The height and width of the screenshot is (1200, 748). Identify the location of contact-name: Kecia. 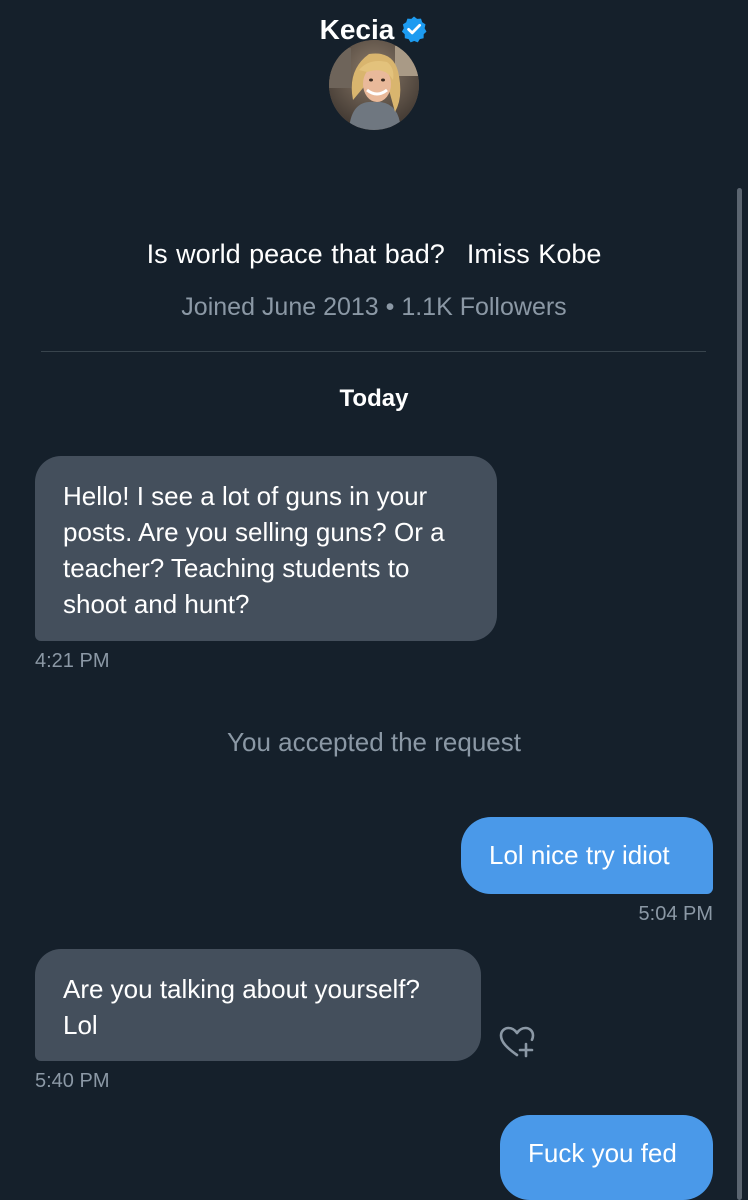
(357, 29).